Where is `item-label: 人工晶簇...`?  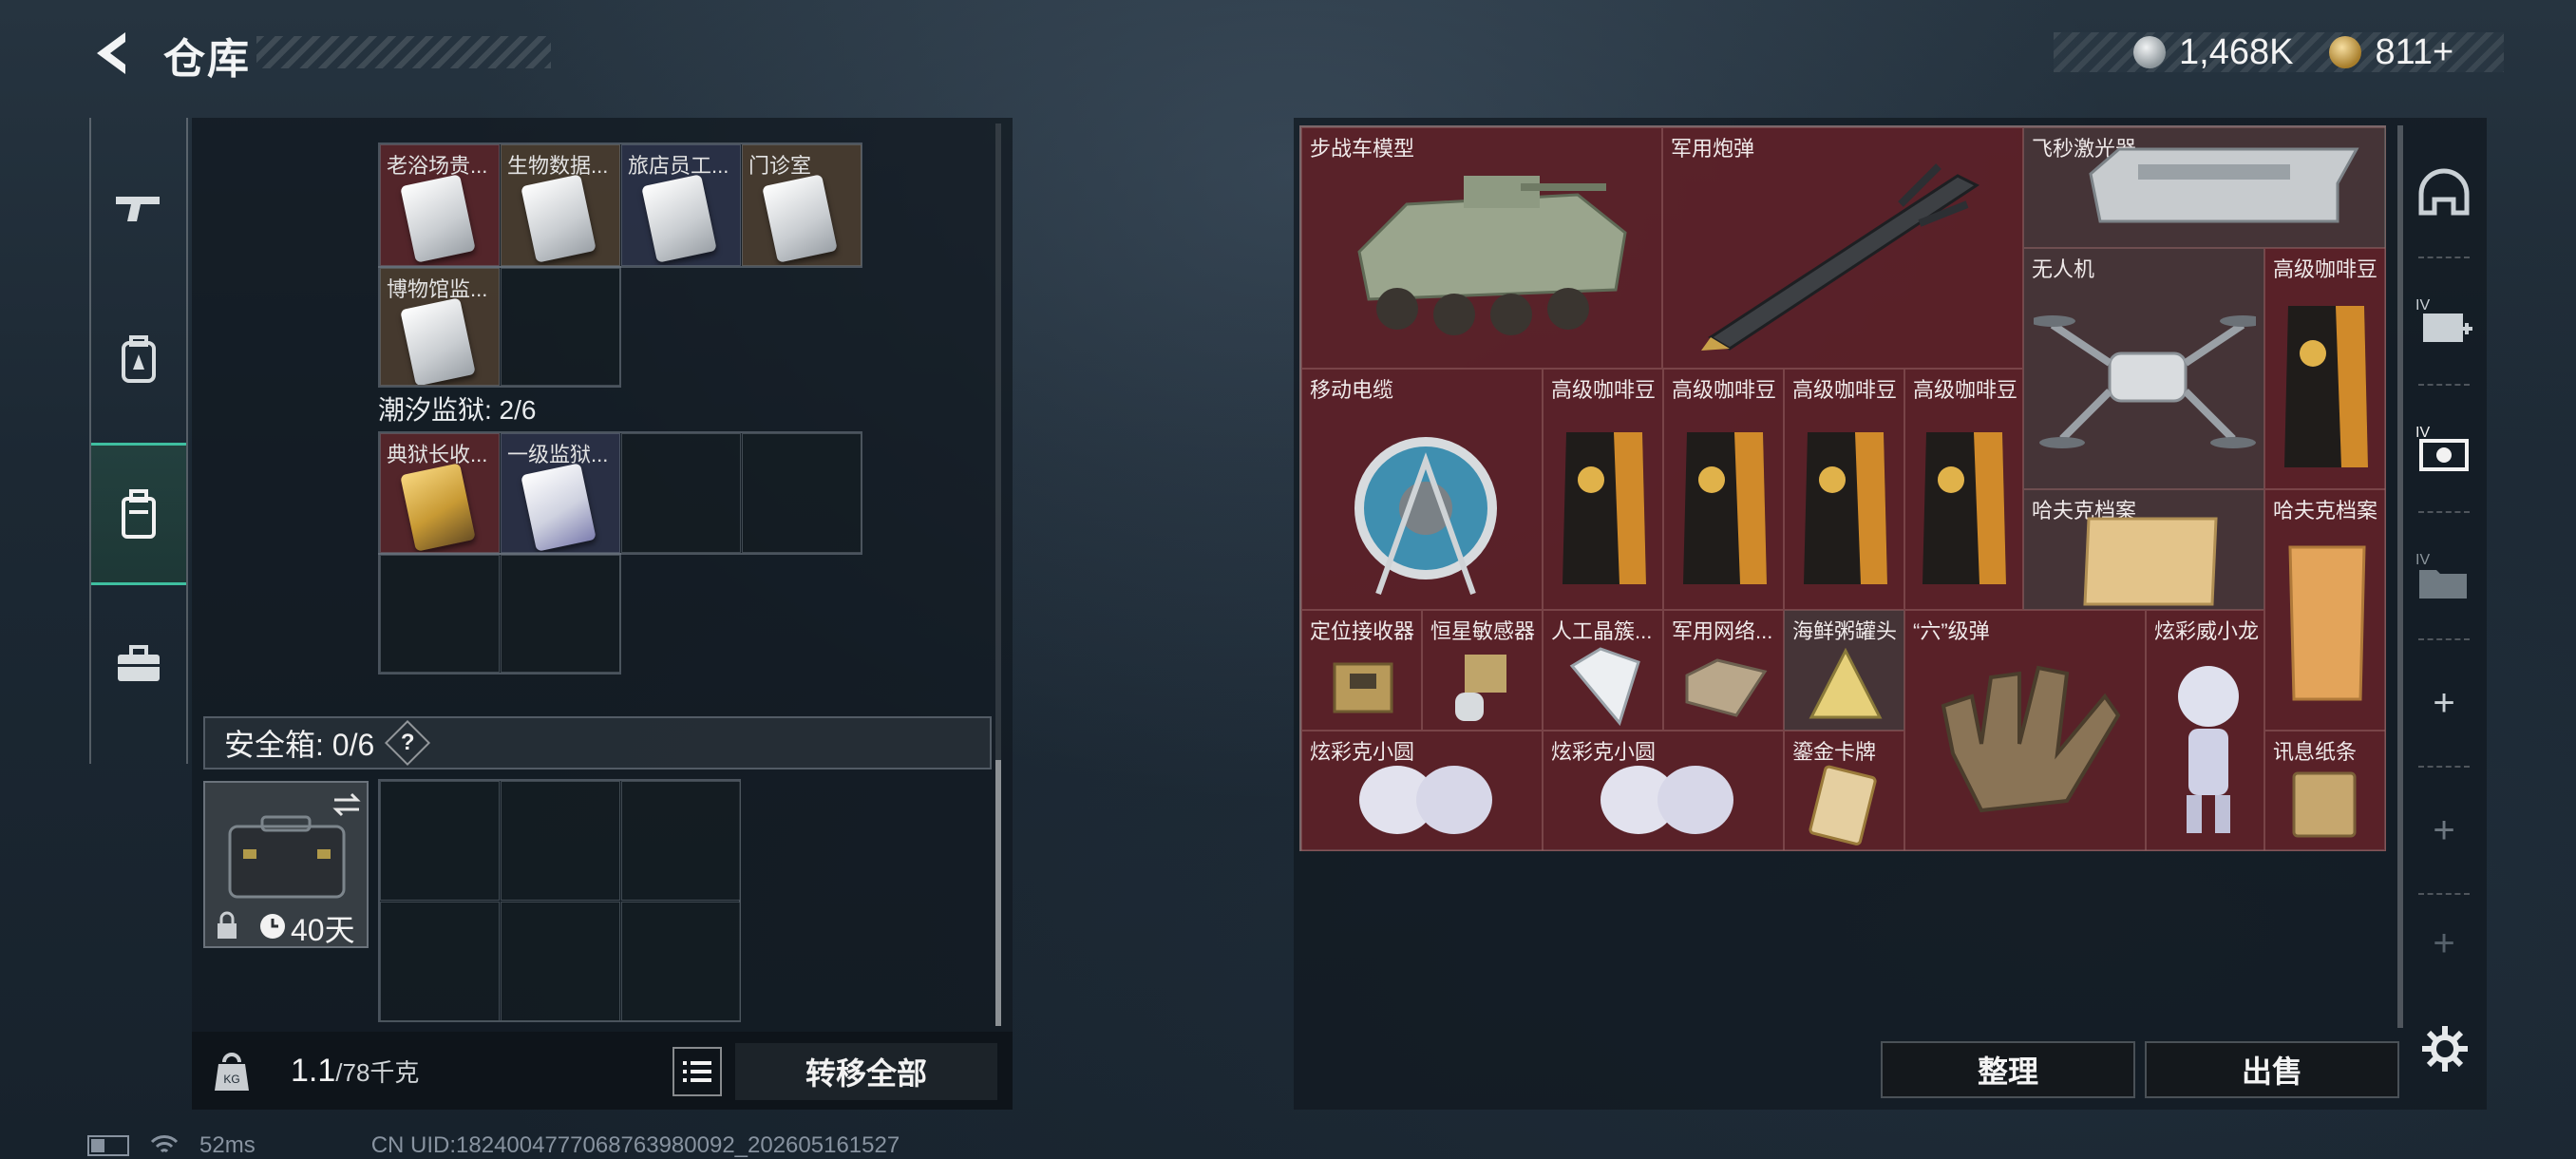 item-label: 人工晶簇... is located at coordinates (1602, 631).